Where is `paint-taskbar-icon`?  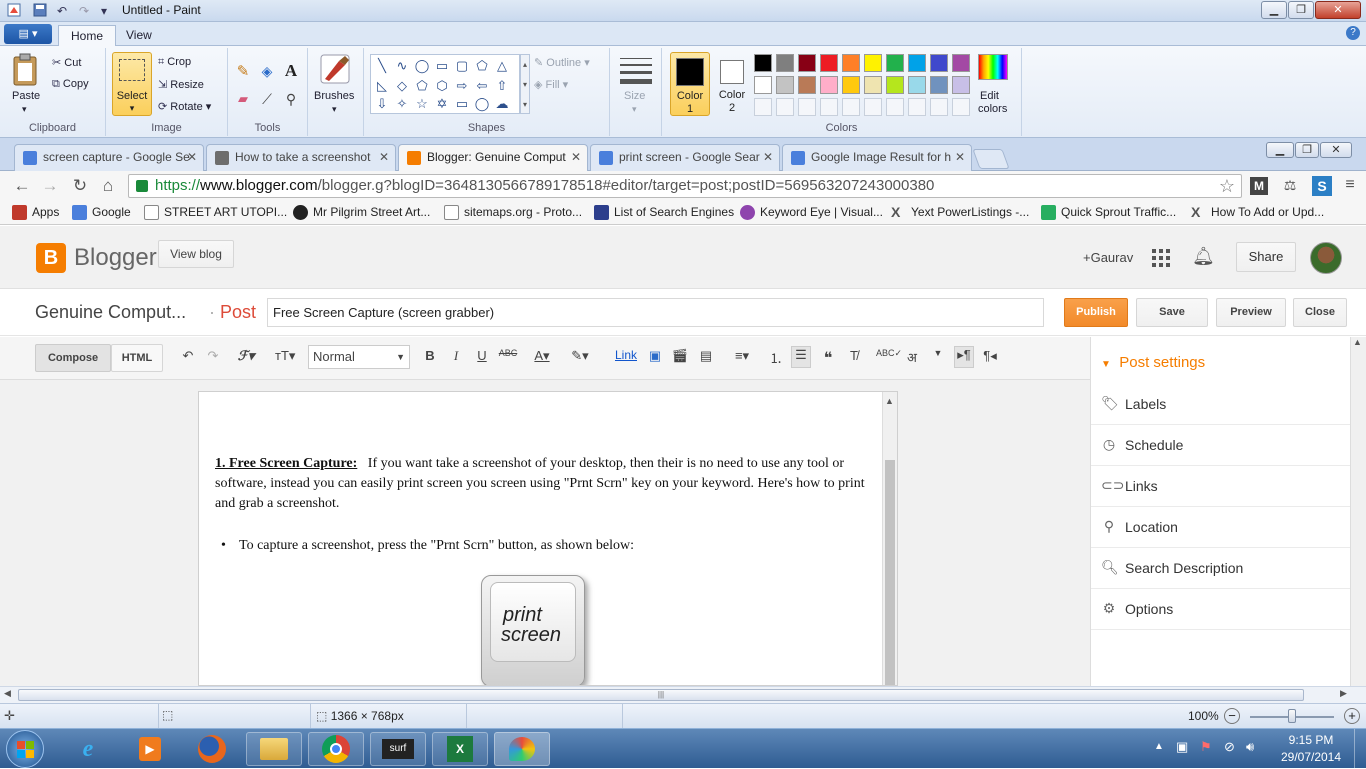 paint-taskbar-icon is located at coordinates (522, 749).